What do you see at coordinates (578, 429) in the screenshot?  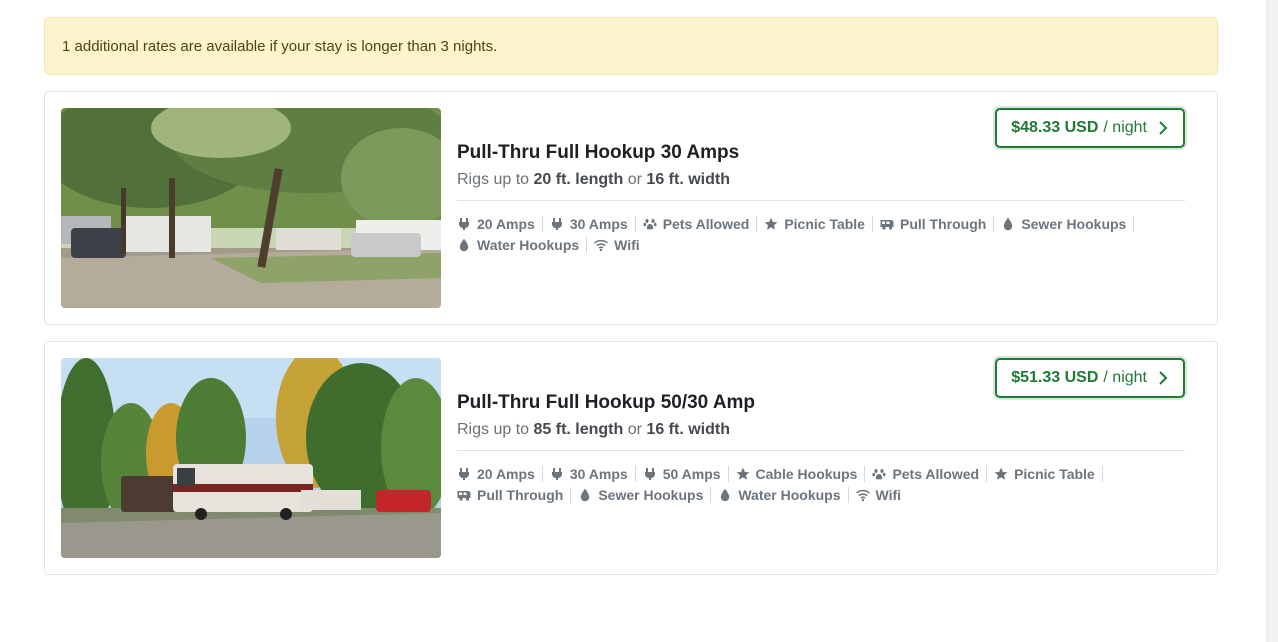 I see `rig-length: 85 ft. length` at bounding box center [578, 429].